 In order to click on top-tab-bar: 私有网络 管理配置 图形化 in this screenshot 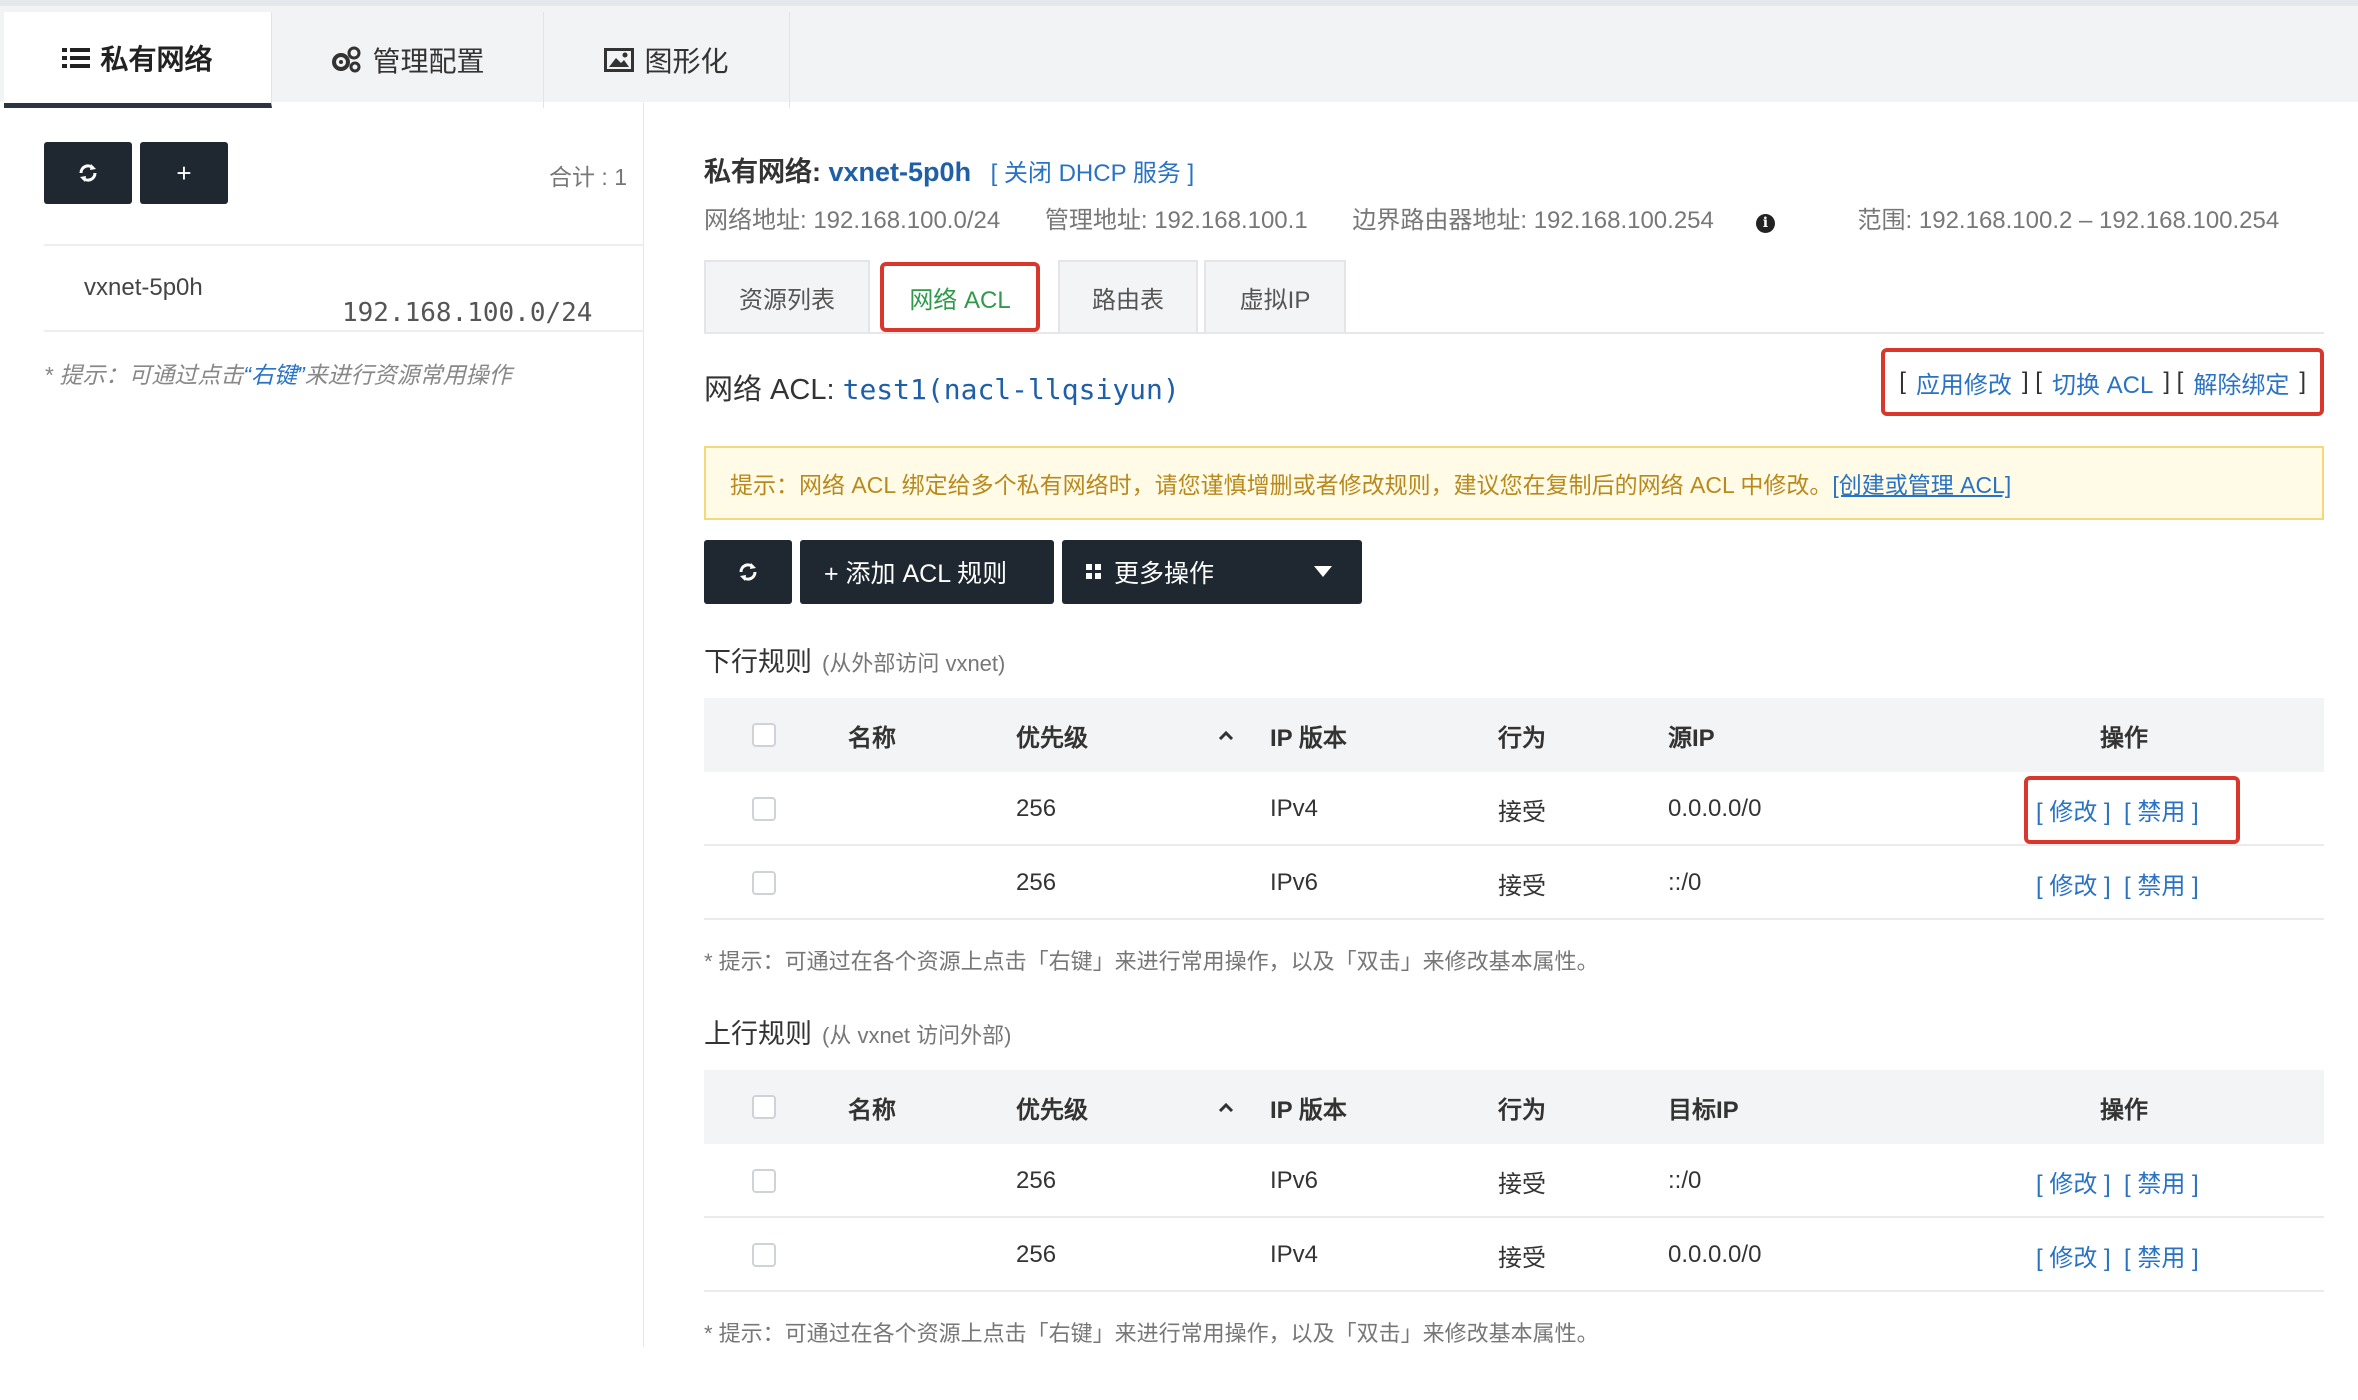, I will do `click(1179, 54)`.